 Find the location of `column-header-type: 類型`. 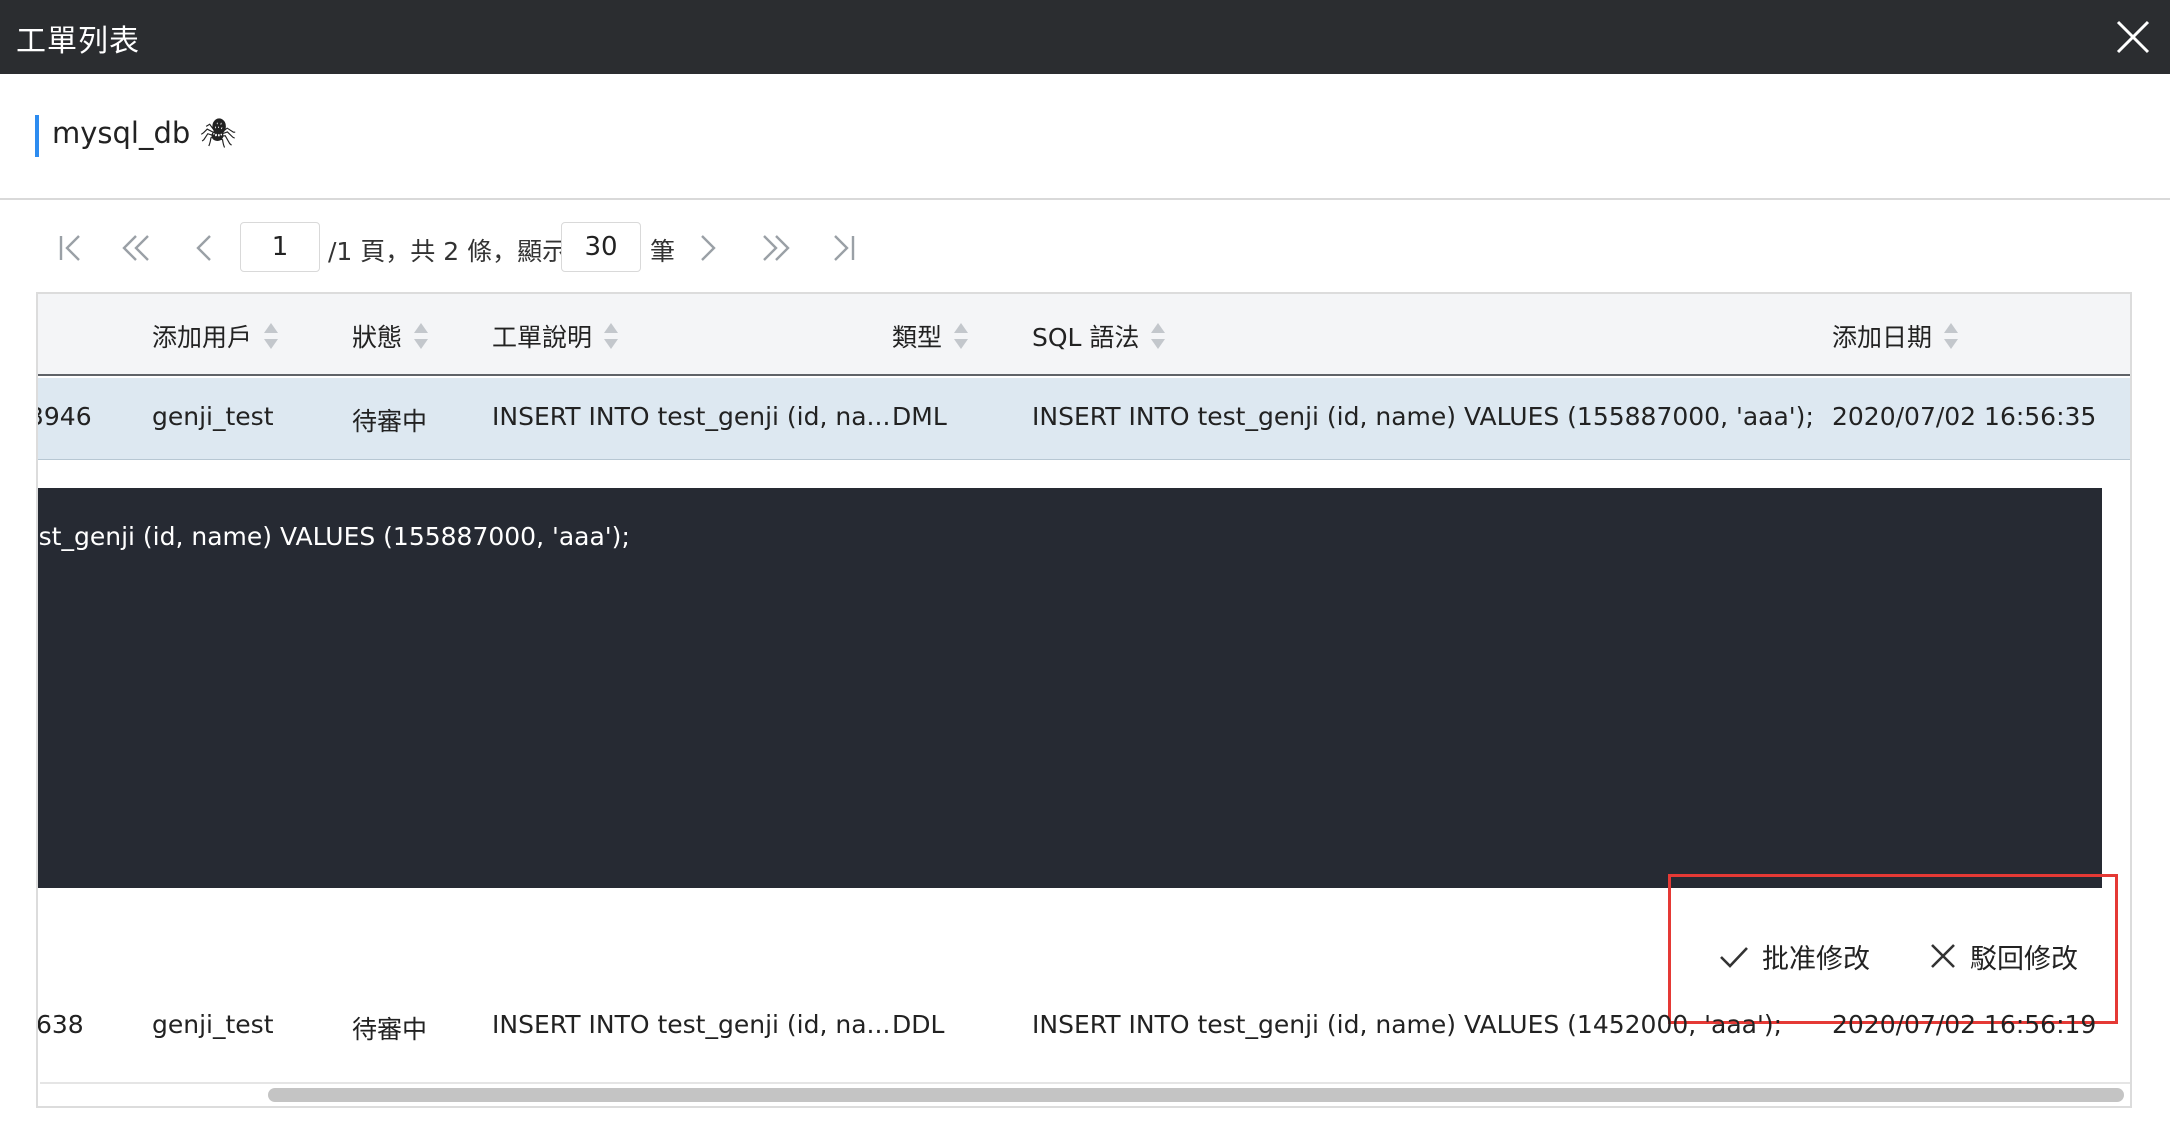

column-header-type: 類型 is located at coordinates (931, 336).